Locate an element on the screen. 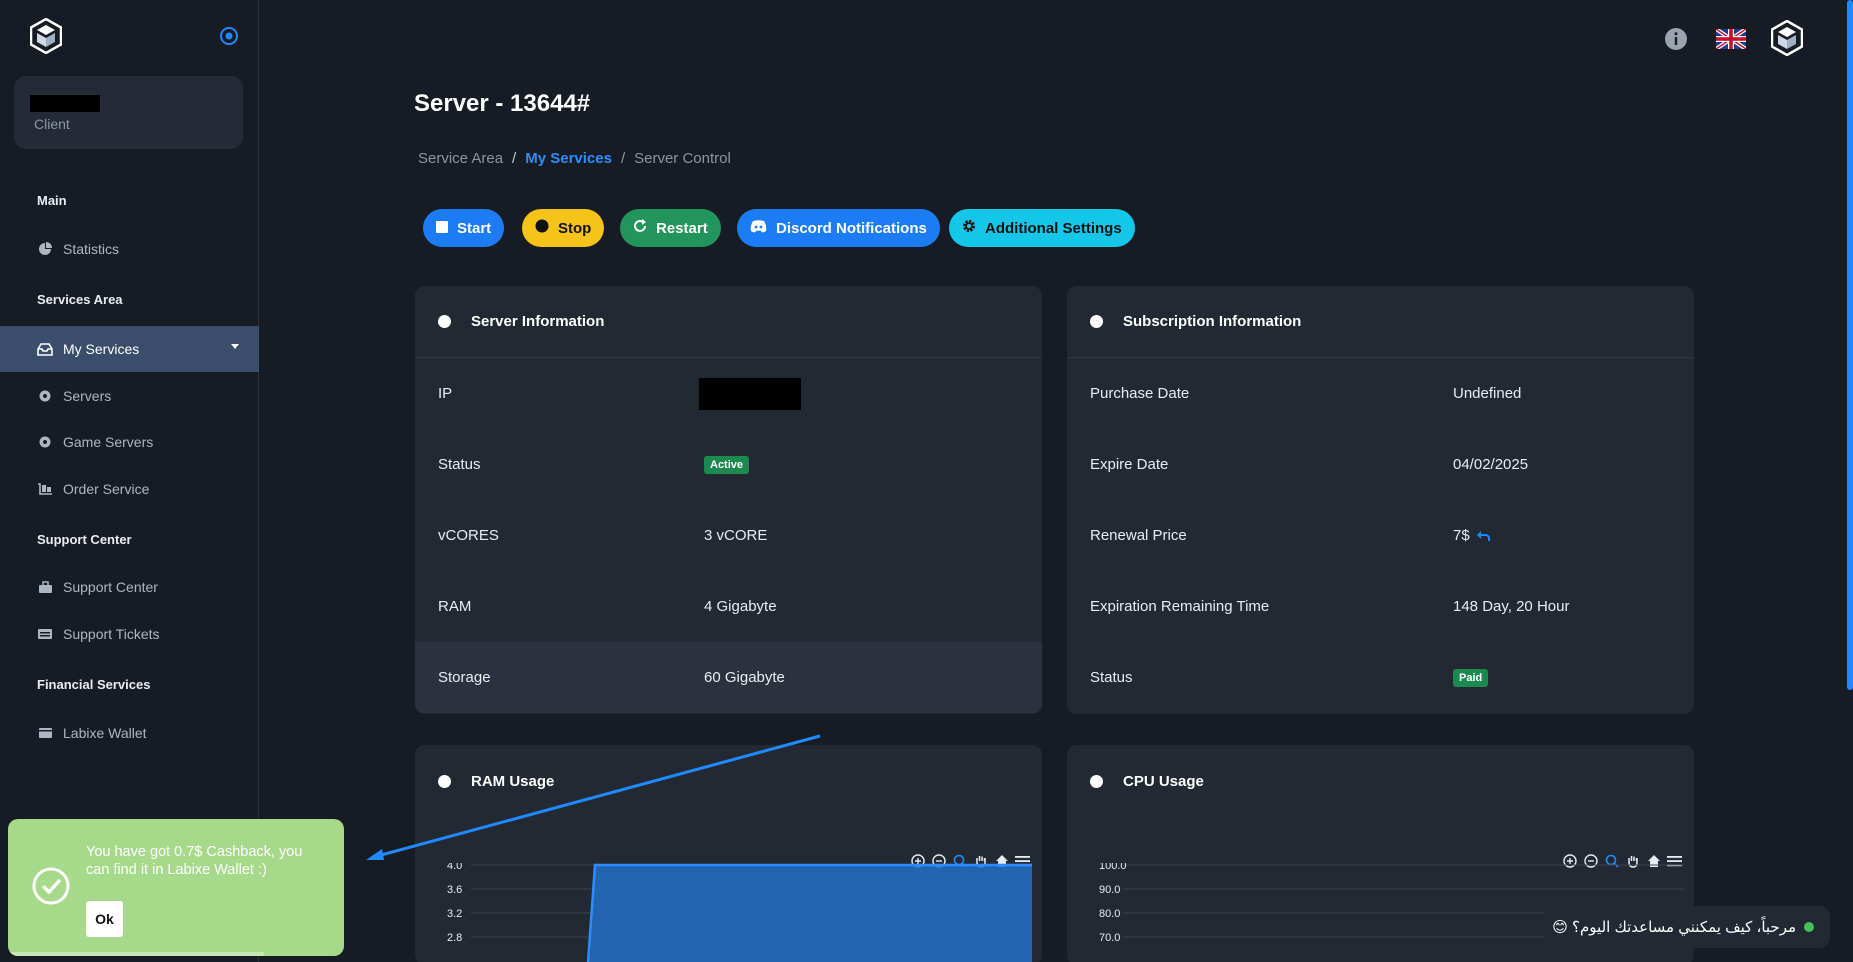 The image size is (1853, 962). discord-icon is located at coordinates (758, 228).